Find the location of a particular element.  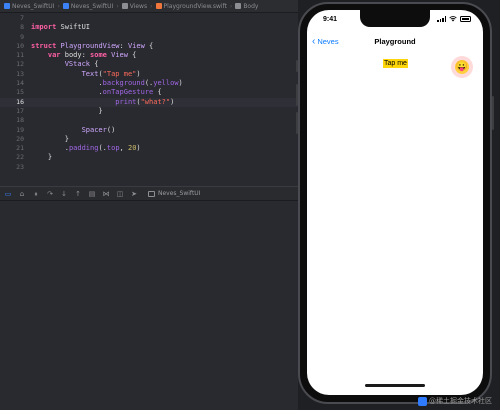

notch is located at coordinates (395, 18).